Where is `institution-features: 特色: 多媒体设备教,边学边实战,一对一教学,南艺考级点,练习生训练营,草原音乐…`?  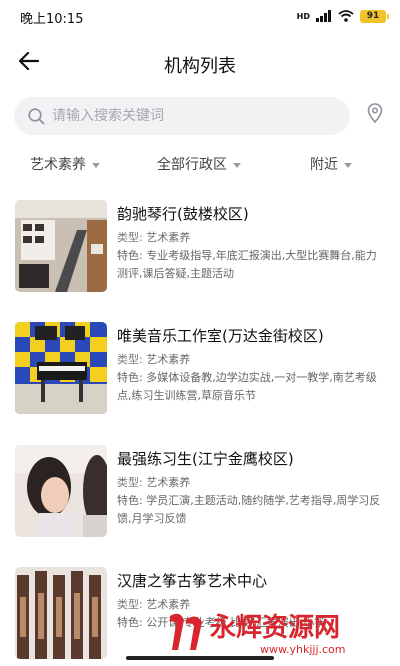 institution-features: 特色: 多媒体设备教,边学边实战,一对一教学,南艺考级点,练习生训练营,草原音乐… is located at coordinates (251, 387).